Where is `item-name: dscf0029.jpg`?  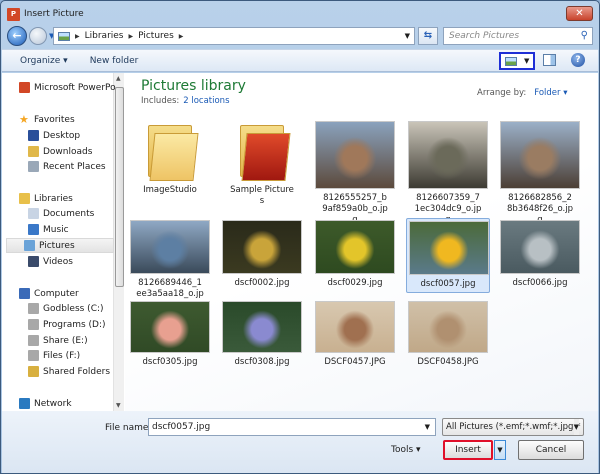
item-name: dscf0029.jpg is located at coordinates (355, 283).